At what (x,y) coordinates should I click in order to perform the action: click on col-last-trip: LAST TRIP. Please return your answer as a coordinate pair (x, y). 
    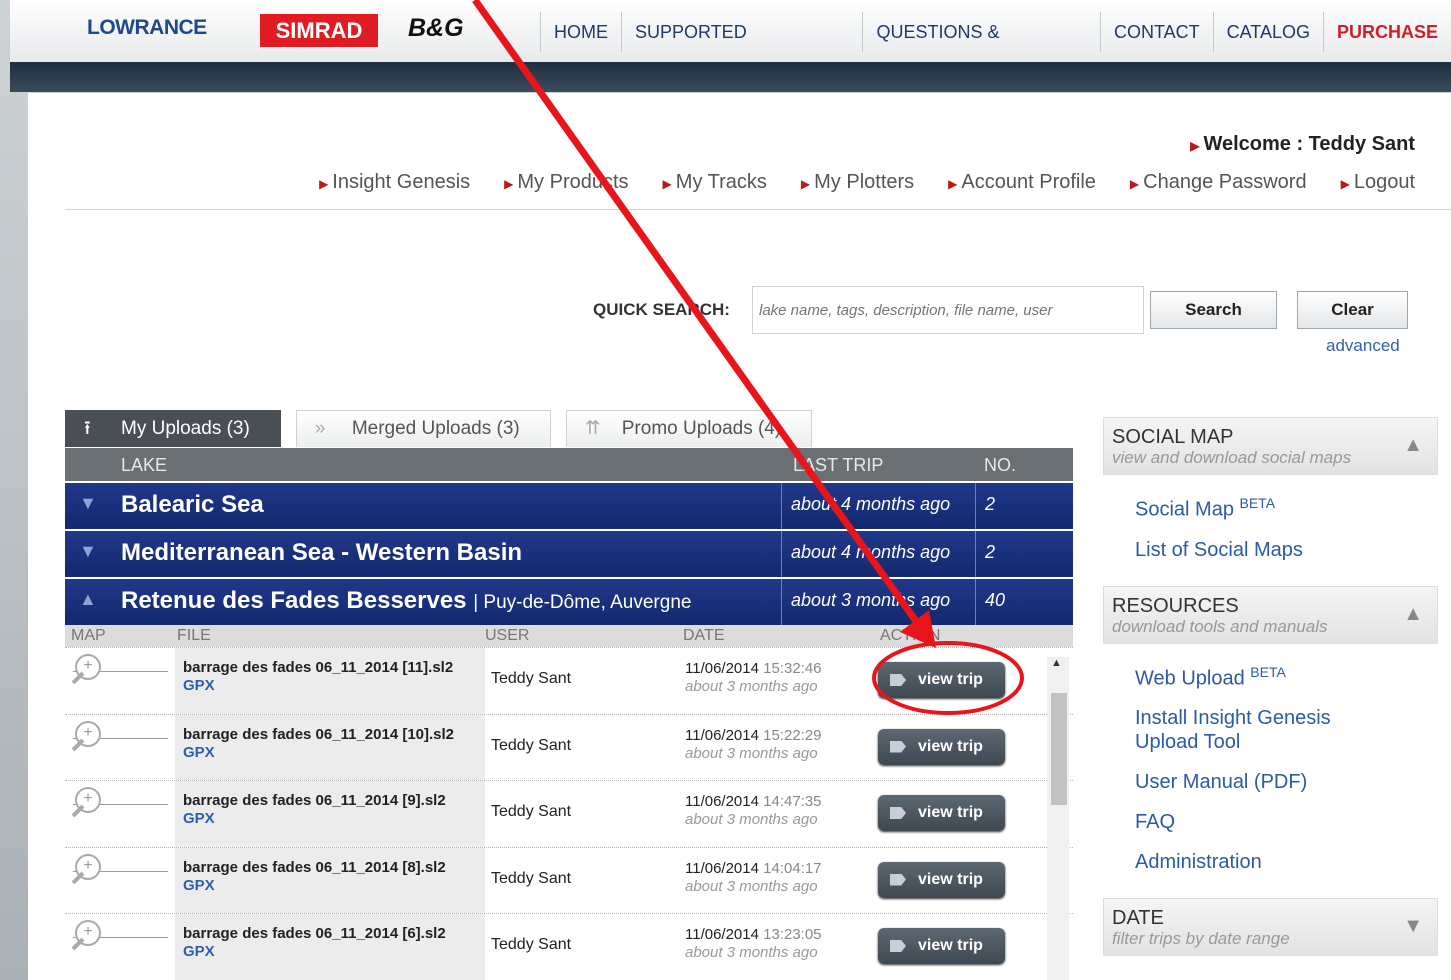
    Looking at the image, I should click on (838, 465).